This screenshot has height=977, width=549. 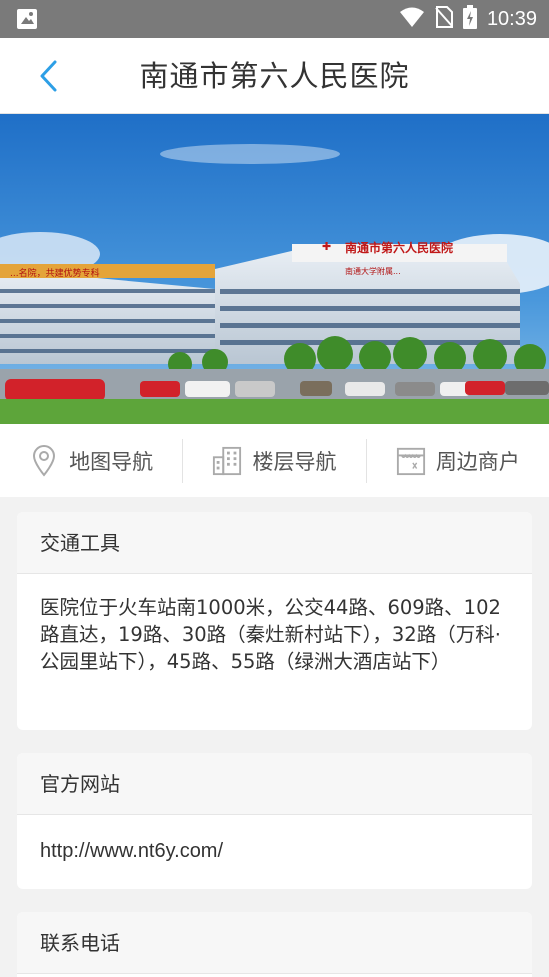 I want to click on map-pin-icon, so click(x=44, y=460).